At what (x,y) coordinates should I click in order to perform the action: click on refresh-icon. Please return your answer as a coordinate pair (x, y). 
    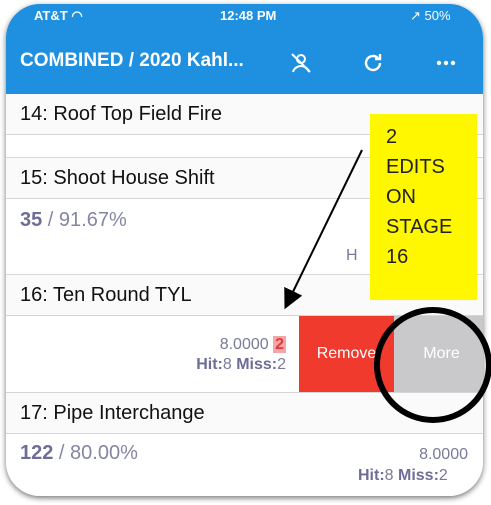
    Looking at the image, I should click on (373, 63).